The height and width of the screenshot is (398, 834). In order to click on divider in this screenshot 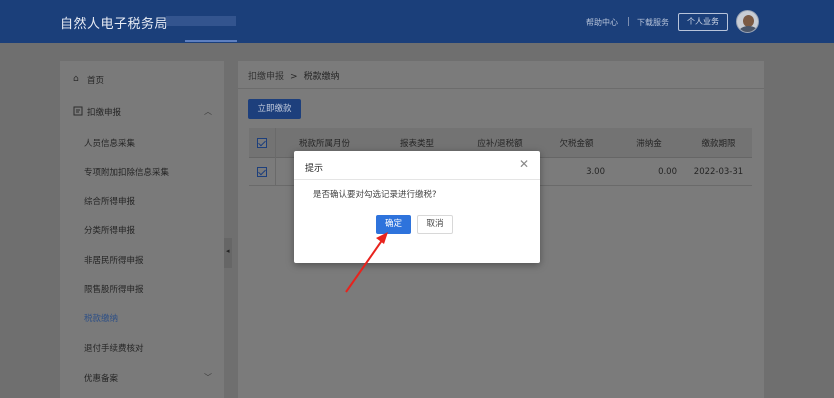, I will do `click(501, 88)`.